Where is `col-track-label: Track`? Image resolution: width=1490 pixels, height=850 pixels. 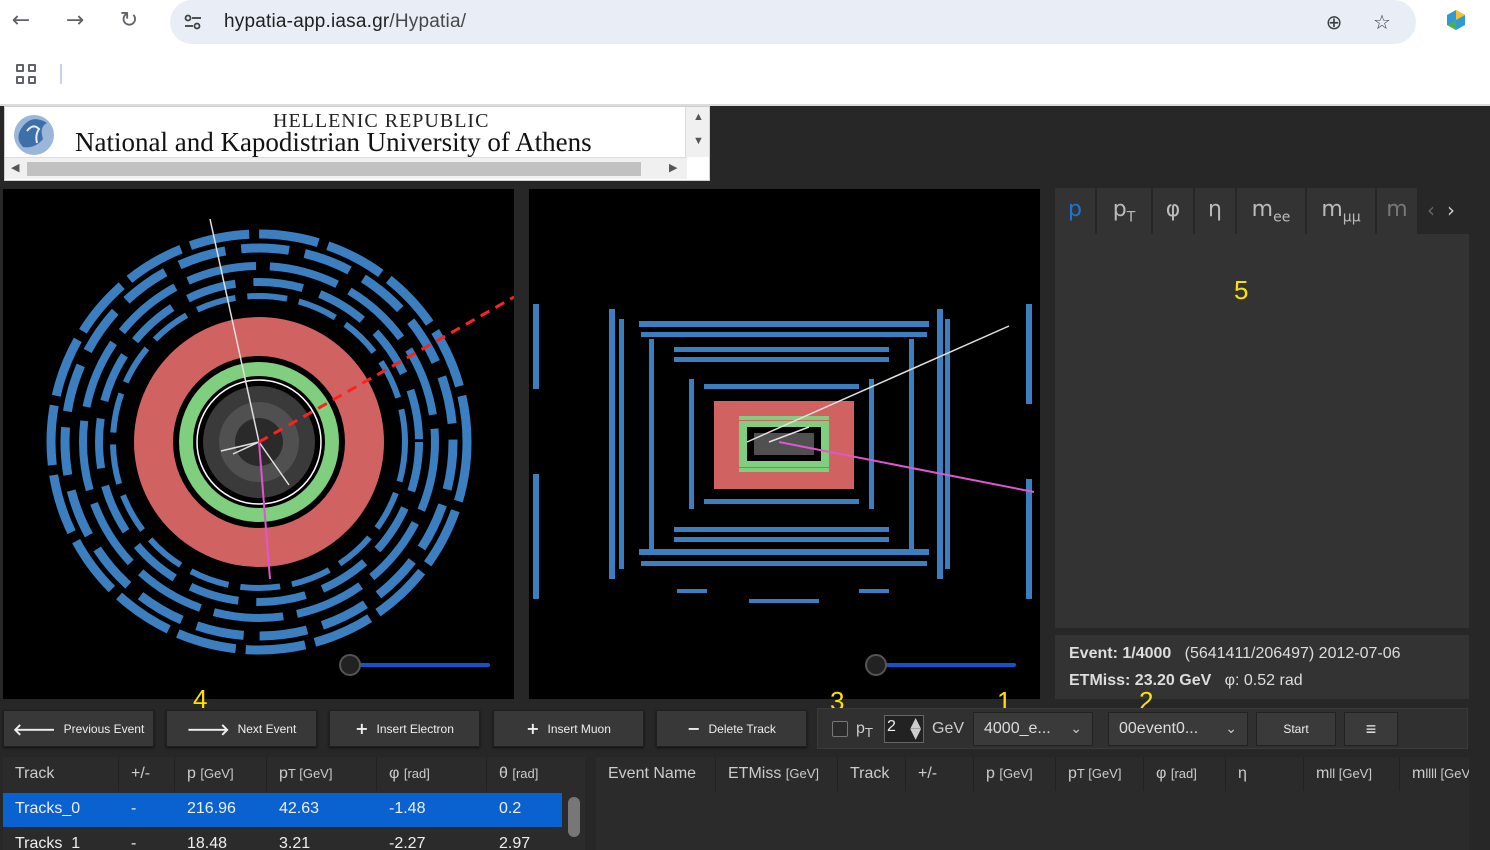
col-track-label: Track is located at coordinates (35, 773).